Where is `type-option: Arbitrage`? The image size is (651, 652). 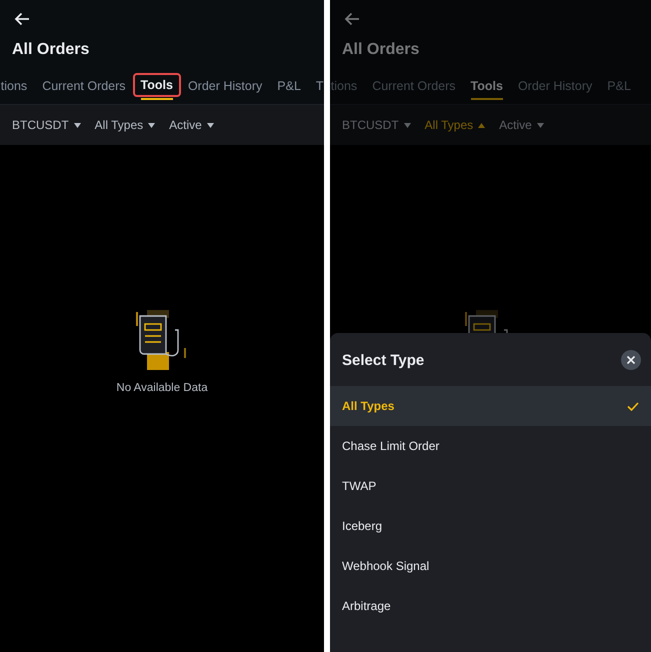
type-option: Arbitrage is located at coordinates (490, 606).